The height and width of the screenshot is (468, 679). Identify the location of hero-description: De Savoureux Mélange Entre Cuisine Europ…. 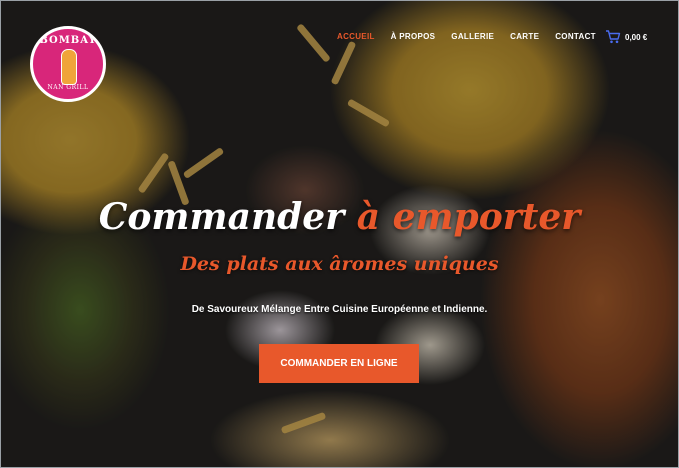
(339, 309).